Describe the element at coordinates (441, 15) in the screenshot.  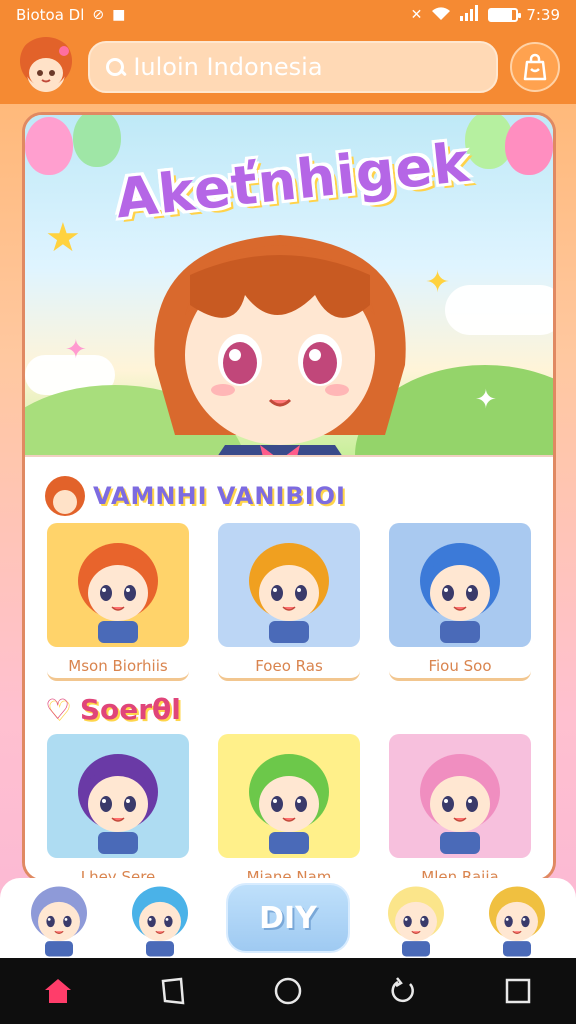
I see `wifi-icon` at that location.